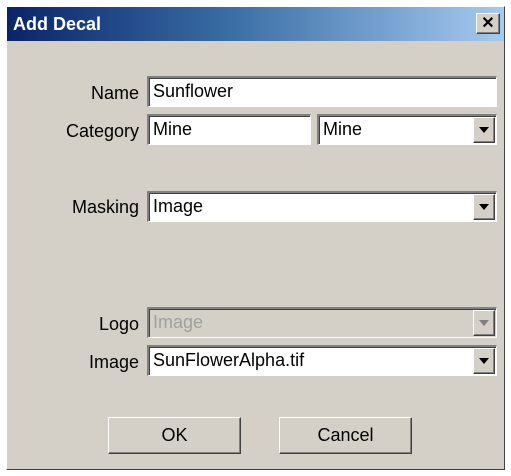 This screenshot has width=511, height=476. I want to click on name-label: Name, so click(114, 93).